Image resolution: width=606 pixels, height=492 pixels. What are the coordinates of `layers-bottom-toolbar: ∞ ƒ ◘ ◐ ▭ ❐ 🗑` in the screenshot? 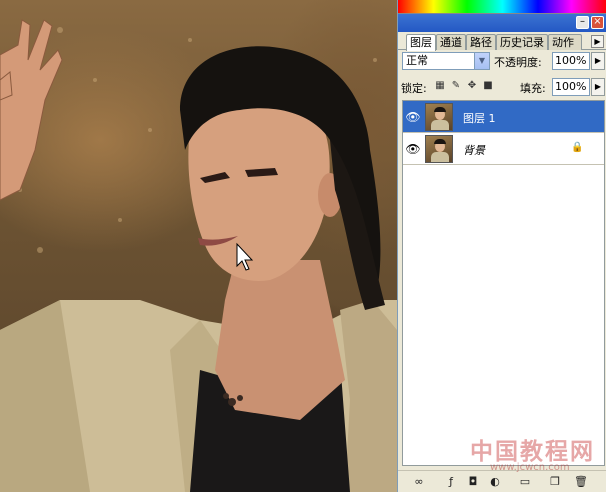 It's located at (502, 481).